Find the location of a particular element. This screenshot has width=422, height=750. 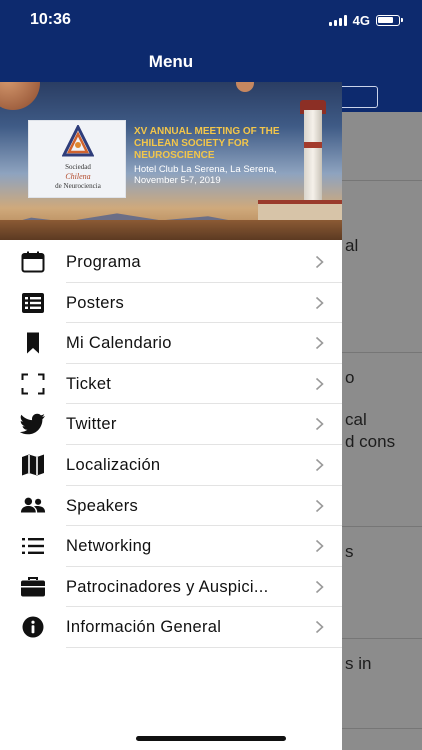

home-indicator is located at coordinates (211, 738).